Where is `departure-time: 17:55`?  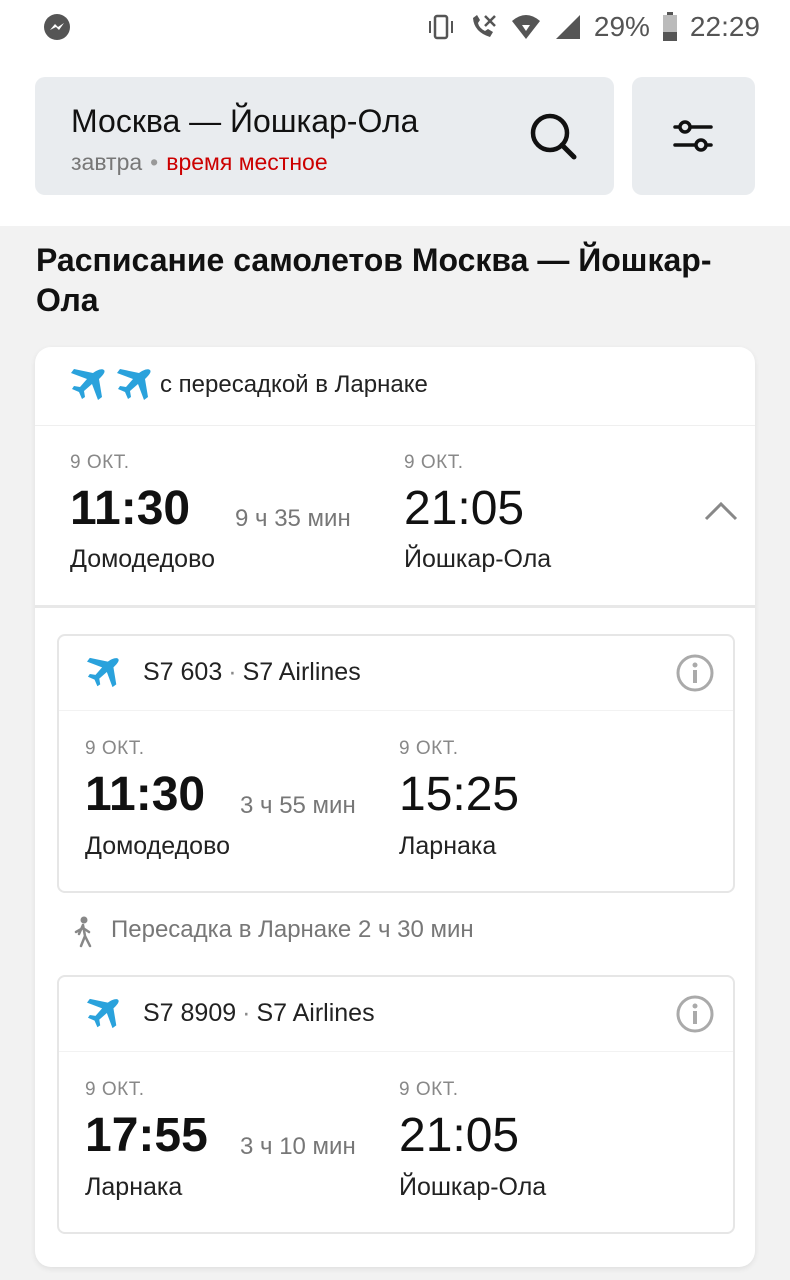 departure-time: 17:55 is located at coordinates (146, 1135).